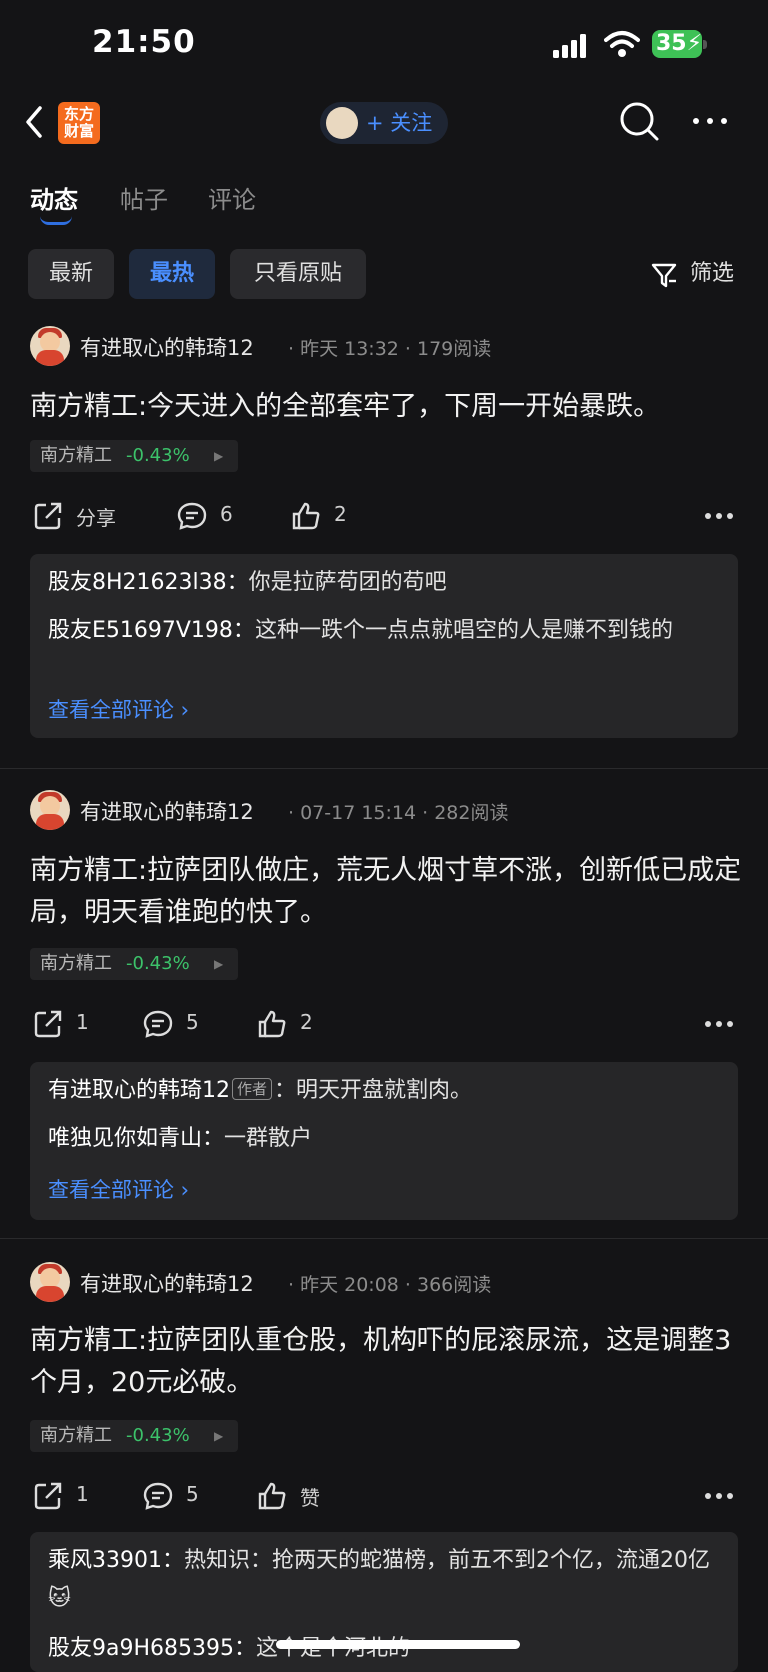 The image size is (768, 1672). I want to click on post-actions: 1 5 2, so click(384, 1024).